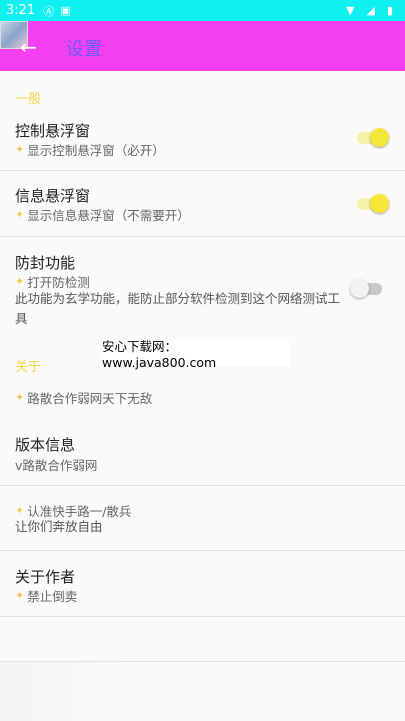  I want to click on summary-text: v路散合作弱网, so click(56, 465).